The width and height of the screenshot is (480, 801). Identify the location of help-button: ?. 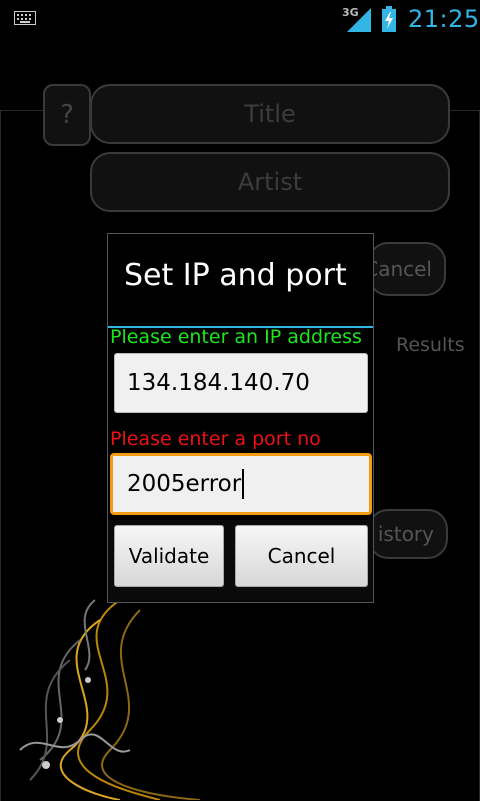
(67, 115).